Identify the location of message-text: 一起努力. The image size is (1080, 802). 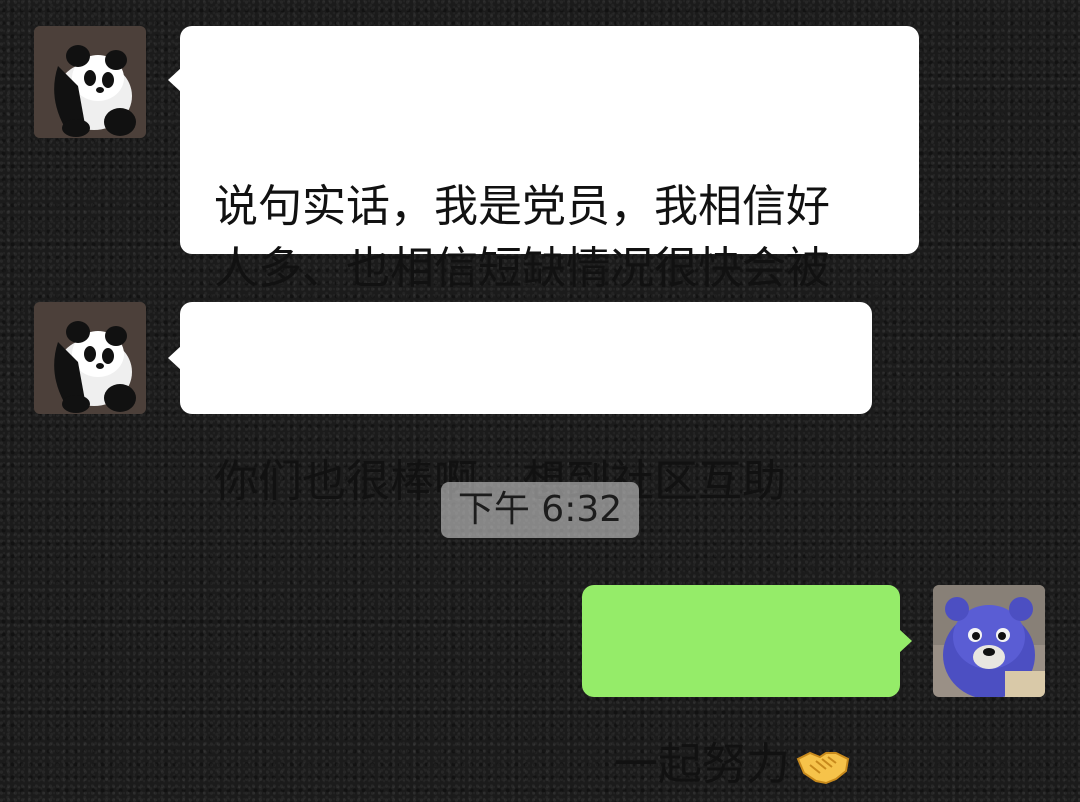
(702, 764).